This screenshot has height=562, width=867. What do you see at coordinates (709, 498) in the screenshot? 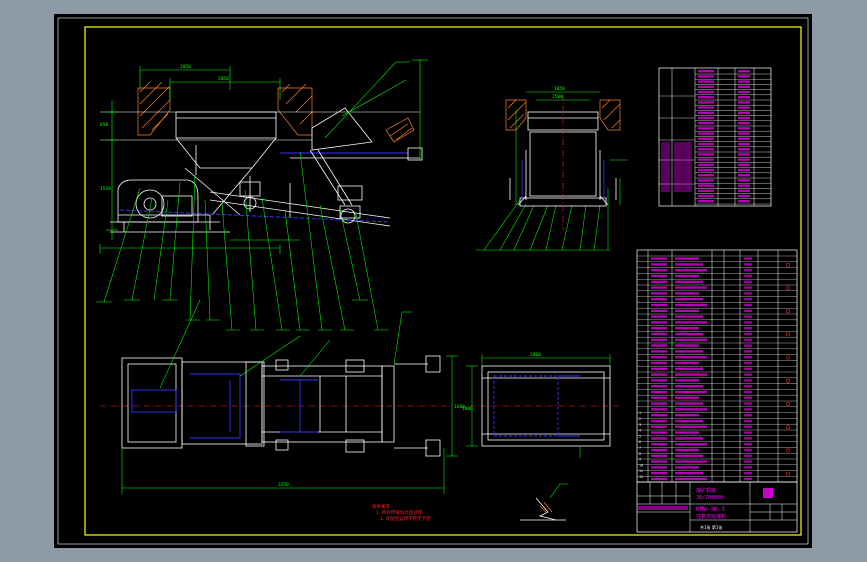
I see `title-block-drawing-number: JB/Z04000` at bounding box center [709, 498].